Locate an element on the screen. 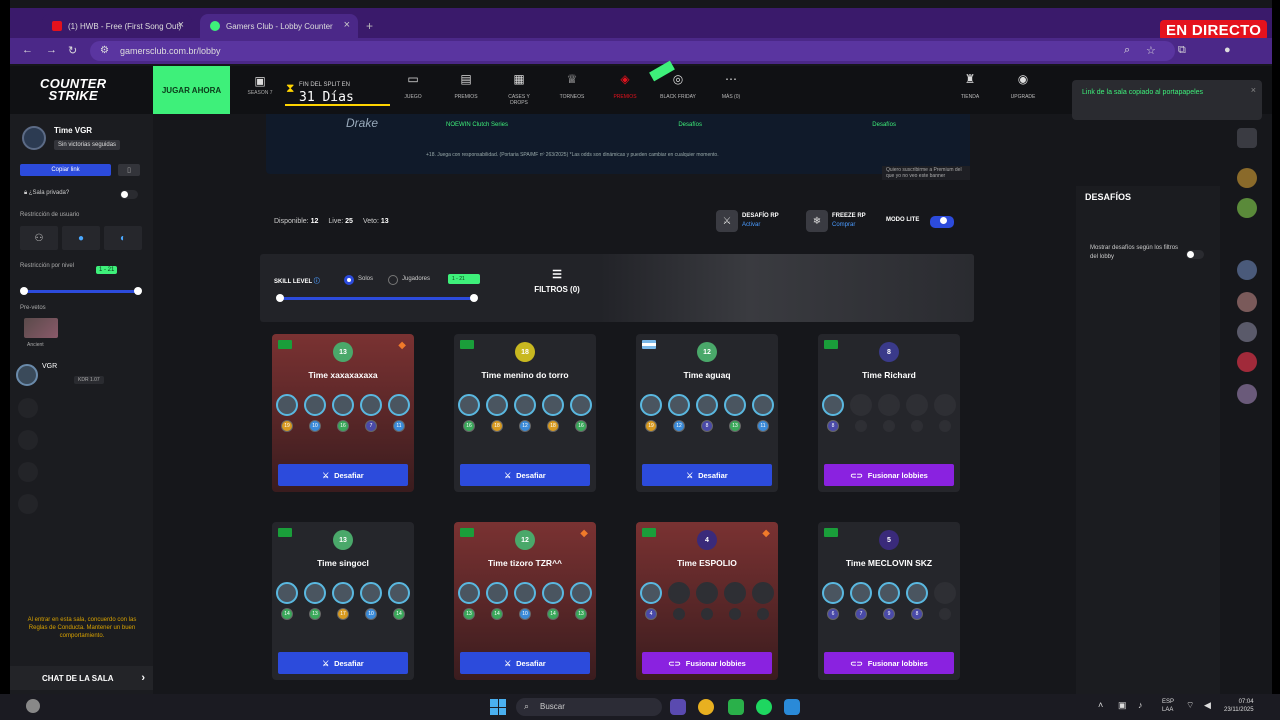  nav-item-cases: ▦ CASES Y DROPS is located at coordinates (519, 89).